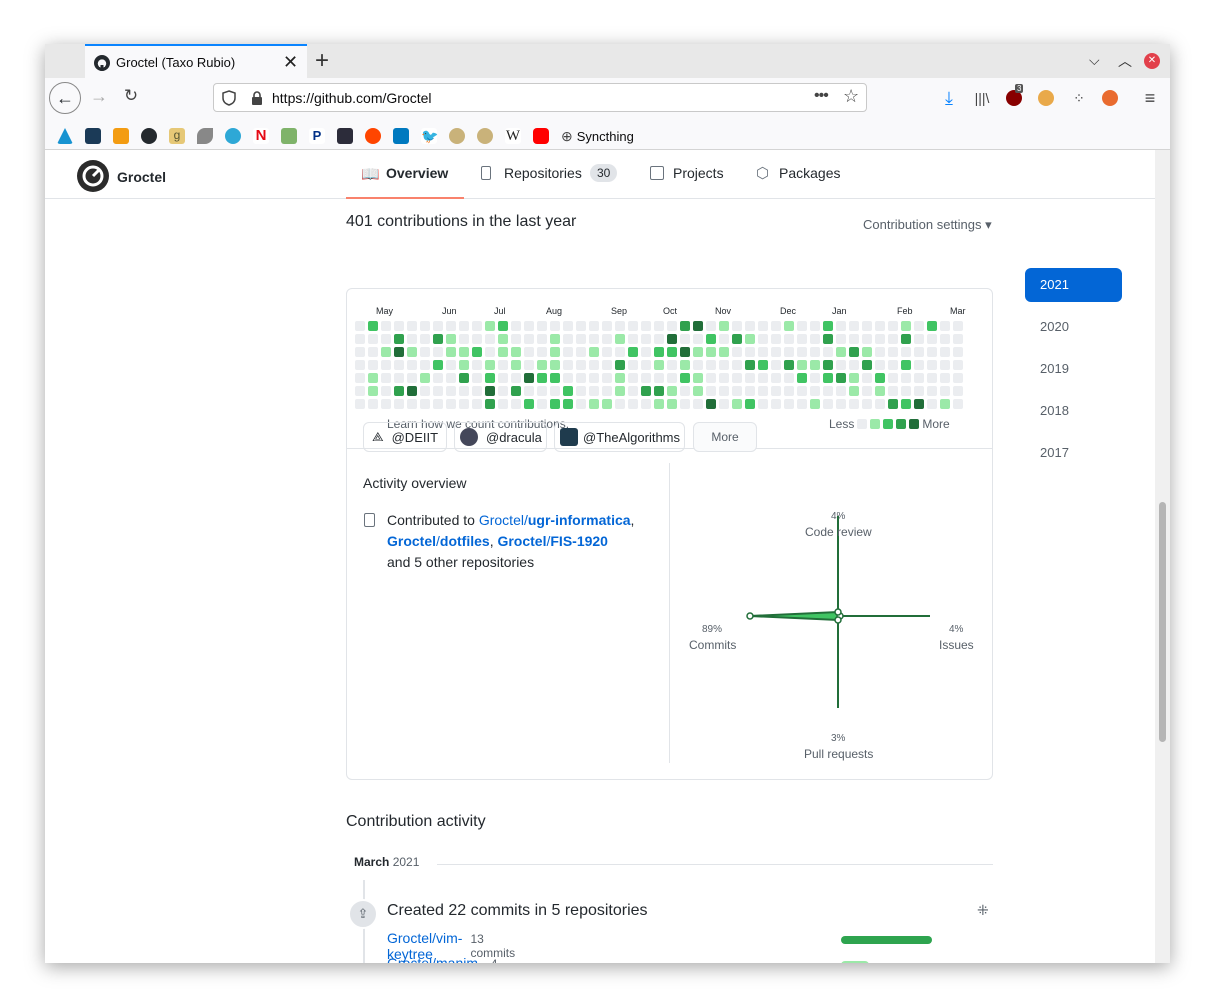 The width and height of the screenshot is (1215, 1008). Describe the element at coordinates (131, 96) in the screenshot. I see `reload-icon: ↻` at that location.